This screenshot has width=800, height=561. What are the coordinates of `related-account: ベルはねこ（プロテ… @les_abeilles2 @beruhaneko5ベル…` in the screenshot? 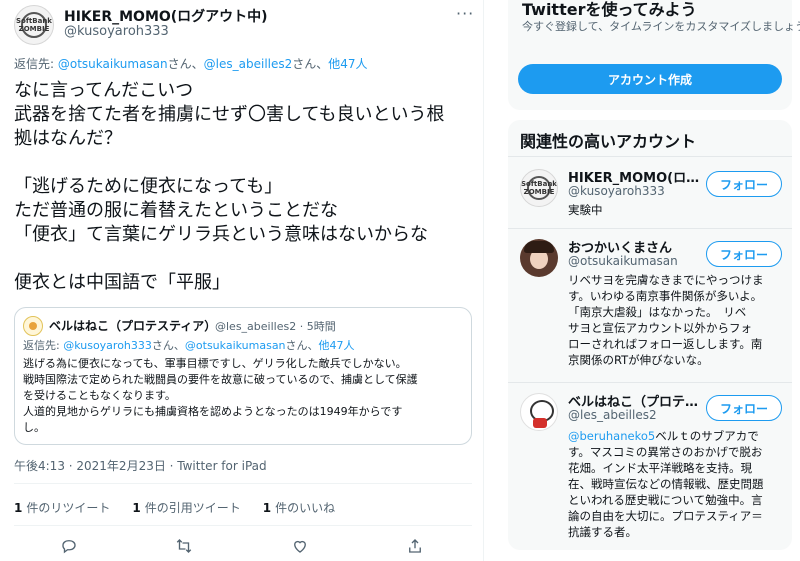 It's located at (650, 466).